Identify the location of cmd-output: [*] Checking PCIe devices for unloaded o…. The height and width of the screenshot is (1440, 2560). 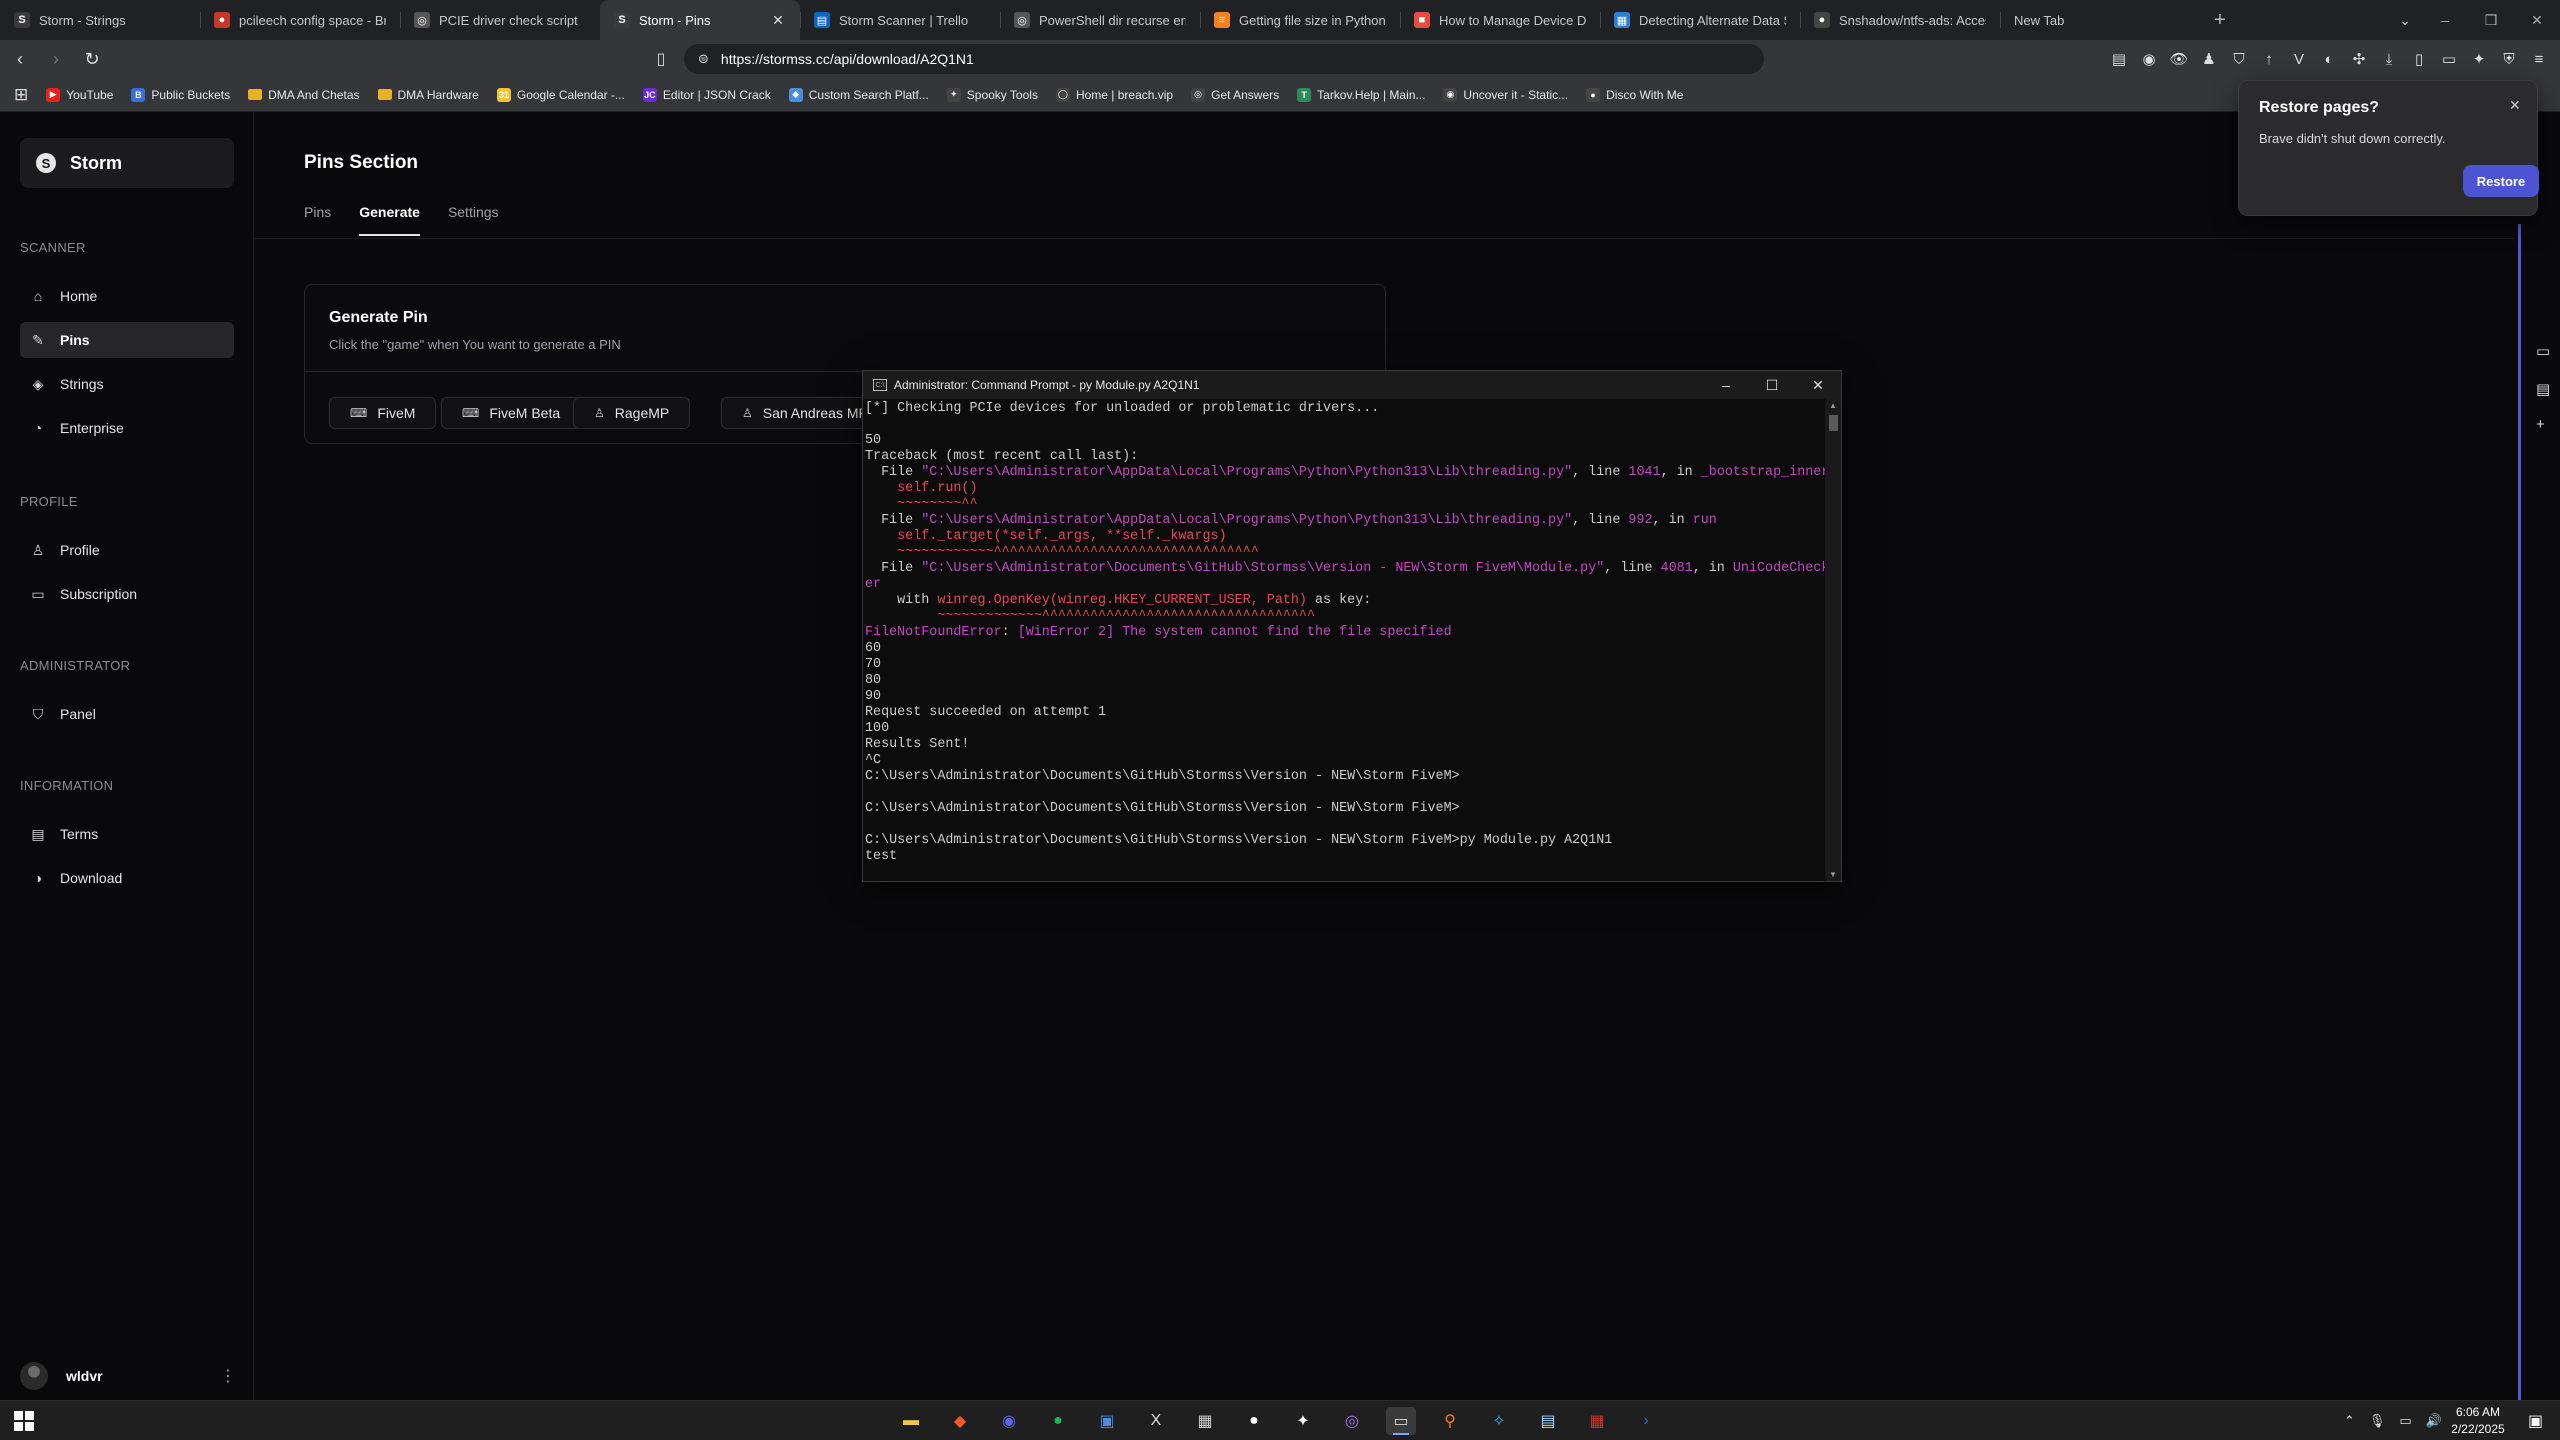
(1345, 641).